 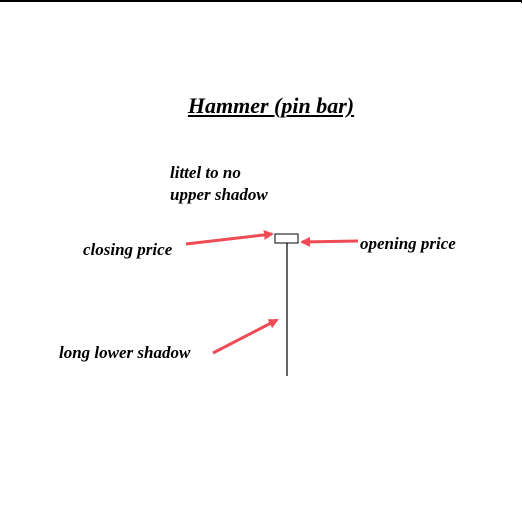 I want to click on hammer-candle-diagram, so click(x=272, y=302).